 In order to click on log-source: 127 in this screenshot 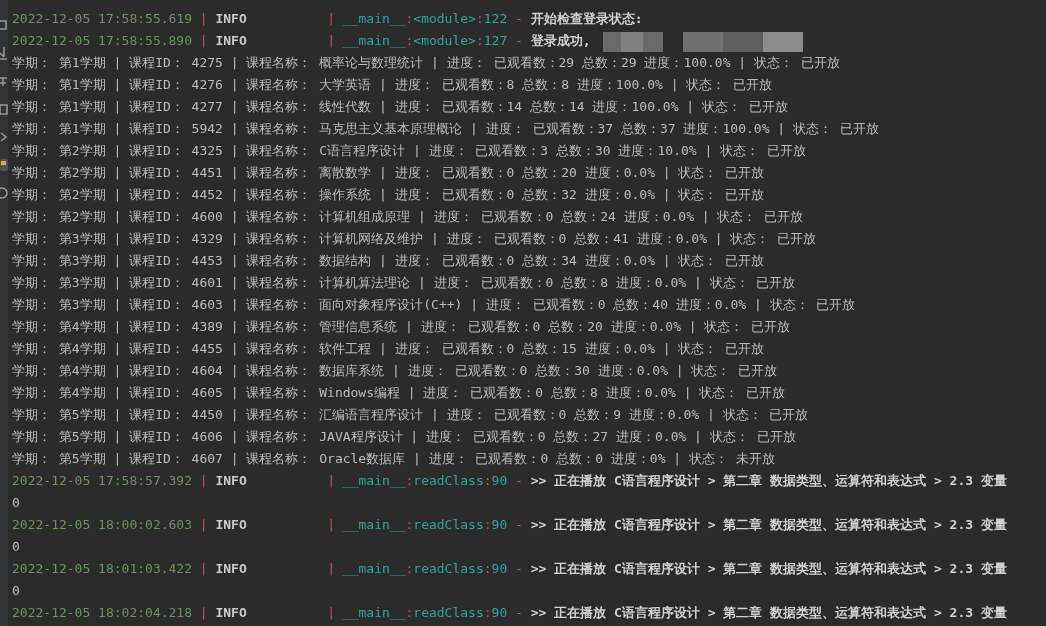, I will do `click(495, 40)`.